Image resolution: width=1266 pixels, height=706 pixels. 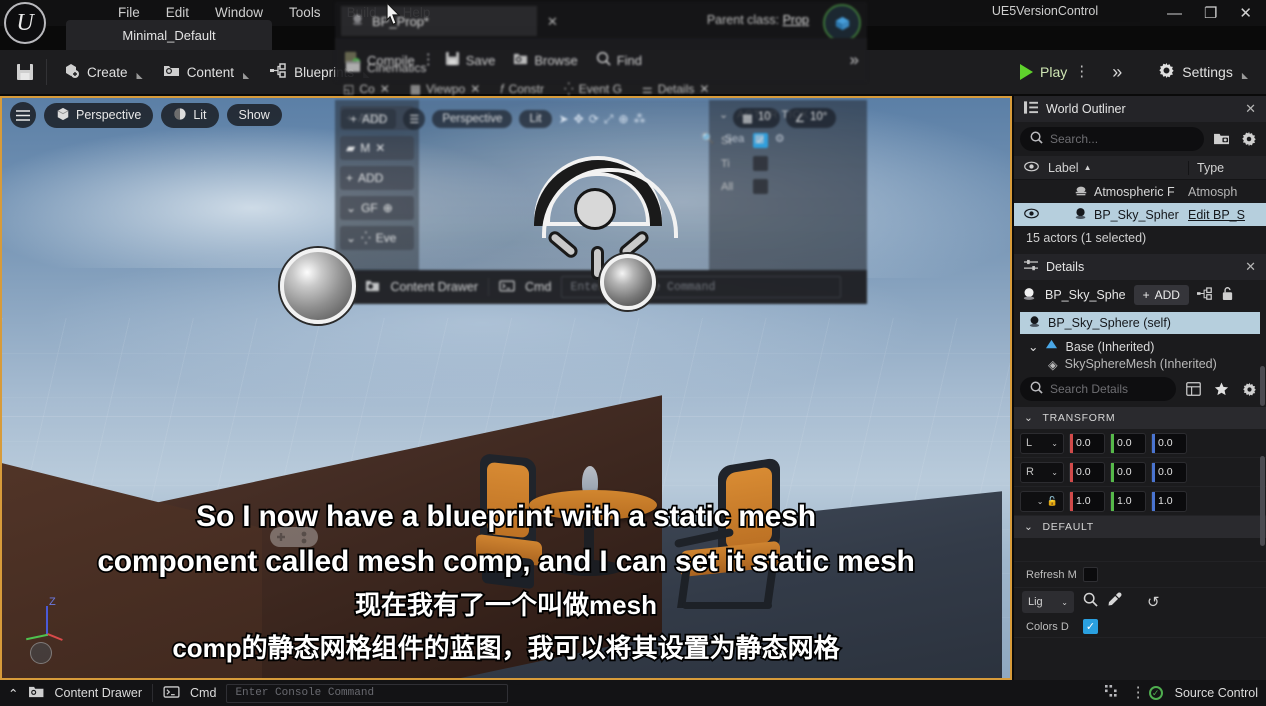 What do you see at coordinates (367, 693) in the screenshot?
I see `console-command-input: Enter Console Command` at bounding box center [367, 693].